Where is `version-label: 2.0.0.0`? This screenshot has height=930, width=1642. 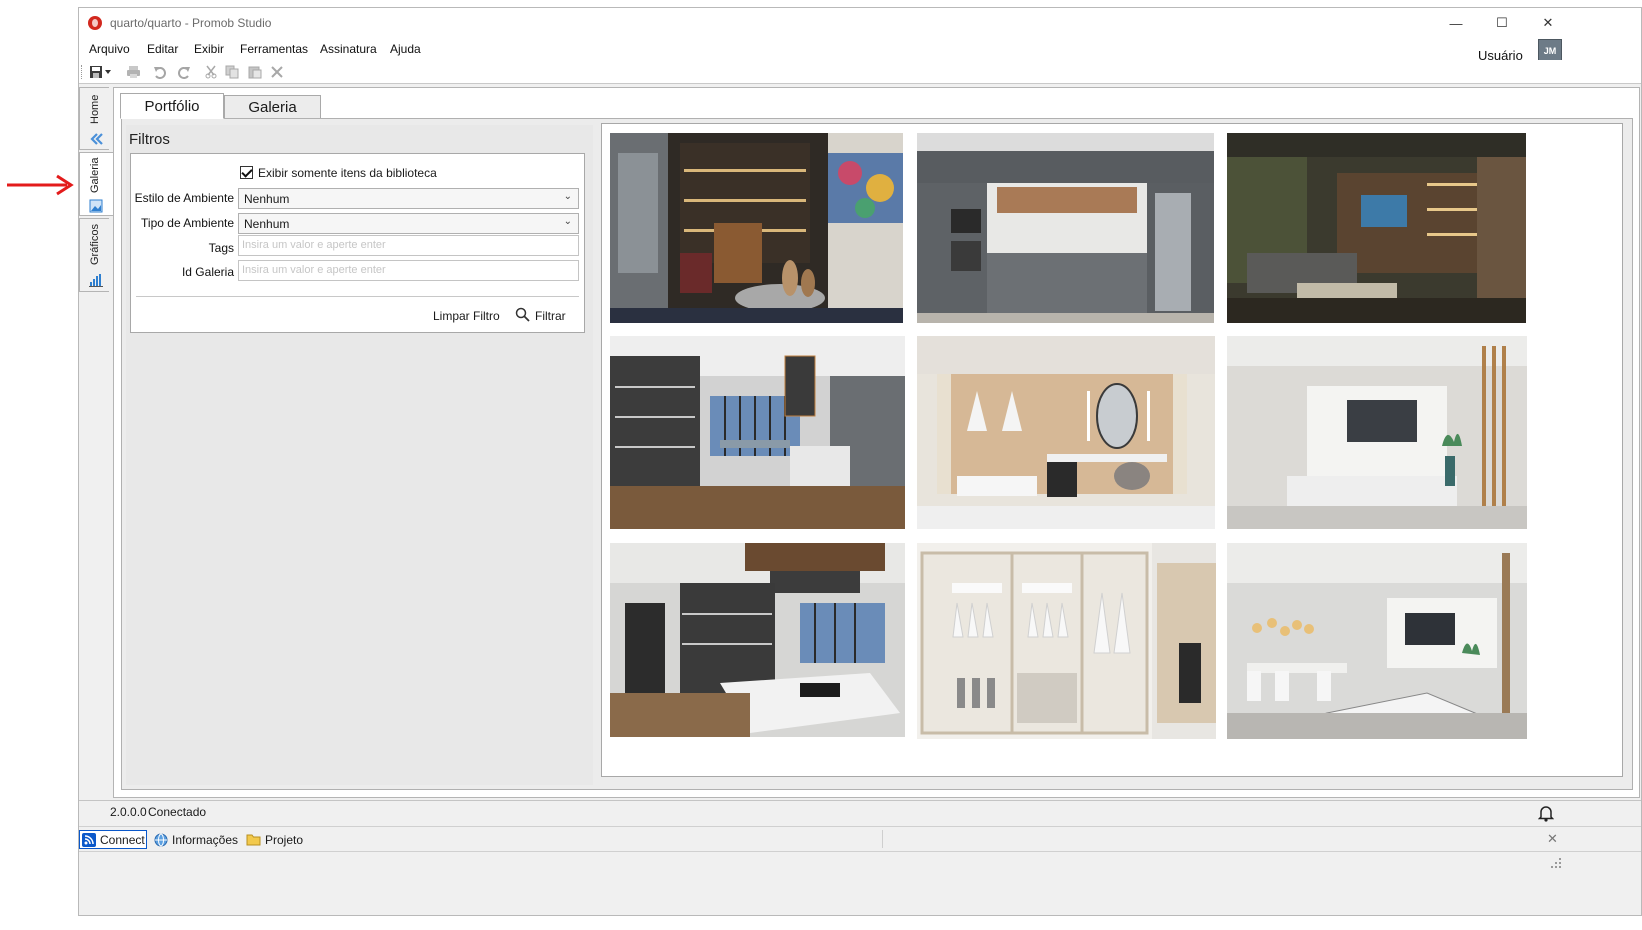 version-label: 2.0.0.0 is located at coordinates (128, 812).